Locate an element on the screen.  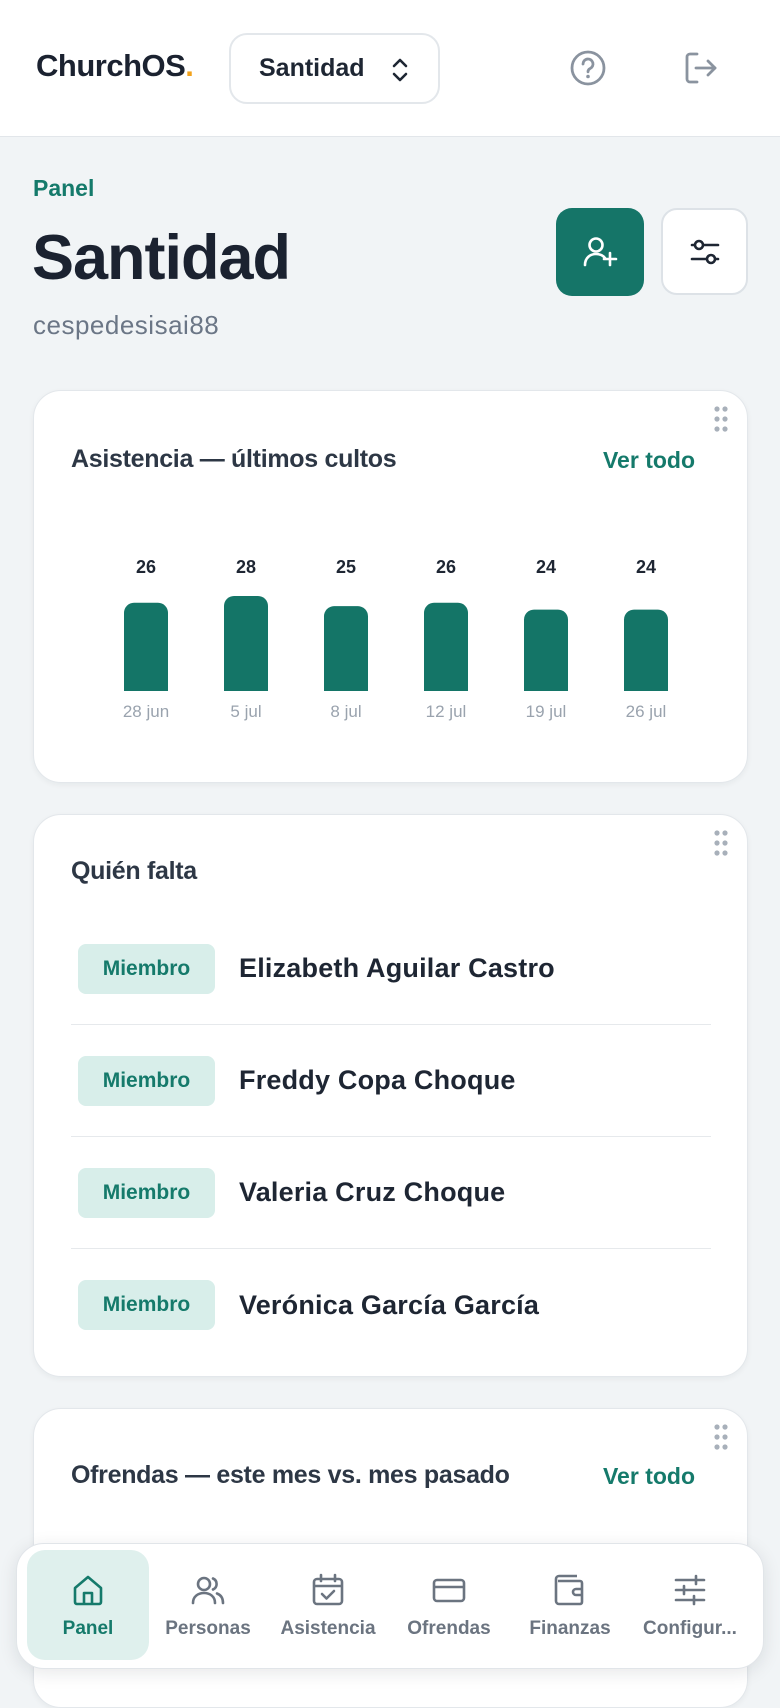
nav-item-finanzas: Finanzas is located at coordinates (570, 1605).